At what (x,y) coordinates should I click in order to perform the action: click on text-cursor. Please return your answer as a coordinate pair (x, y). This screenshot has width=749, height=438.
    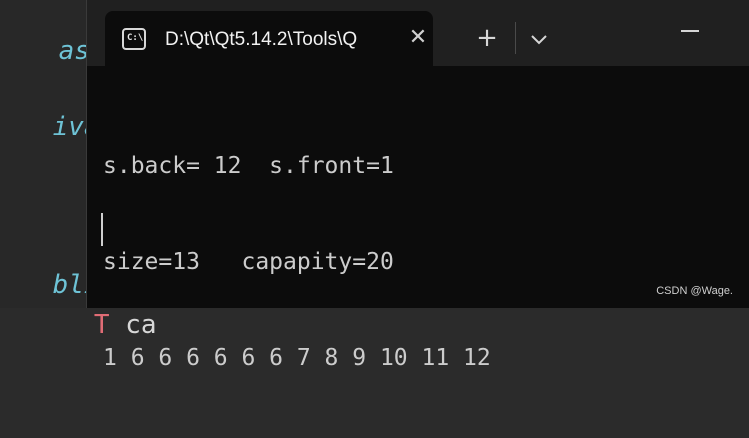
    Looking at the image, I should click on (102, 229).